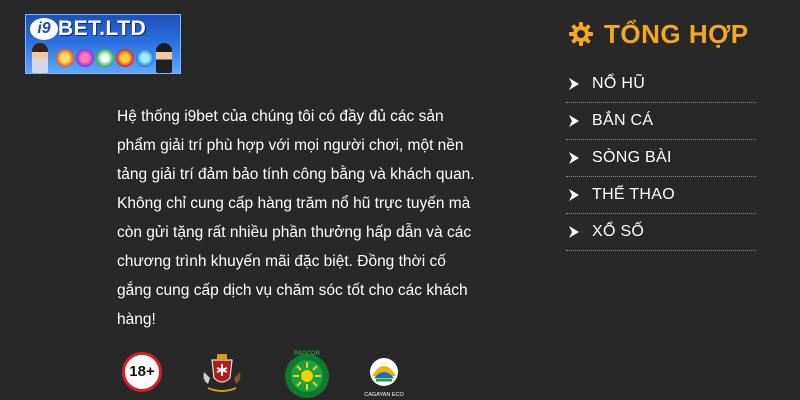 This screenshot has width=800, height=400. What do you see at coordinates (676, 33) in the screenshot?
I see `sidebar-title: TỔNG HỢP` at bounding box center [676, 33].